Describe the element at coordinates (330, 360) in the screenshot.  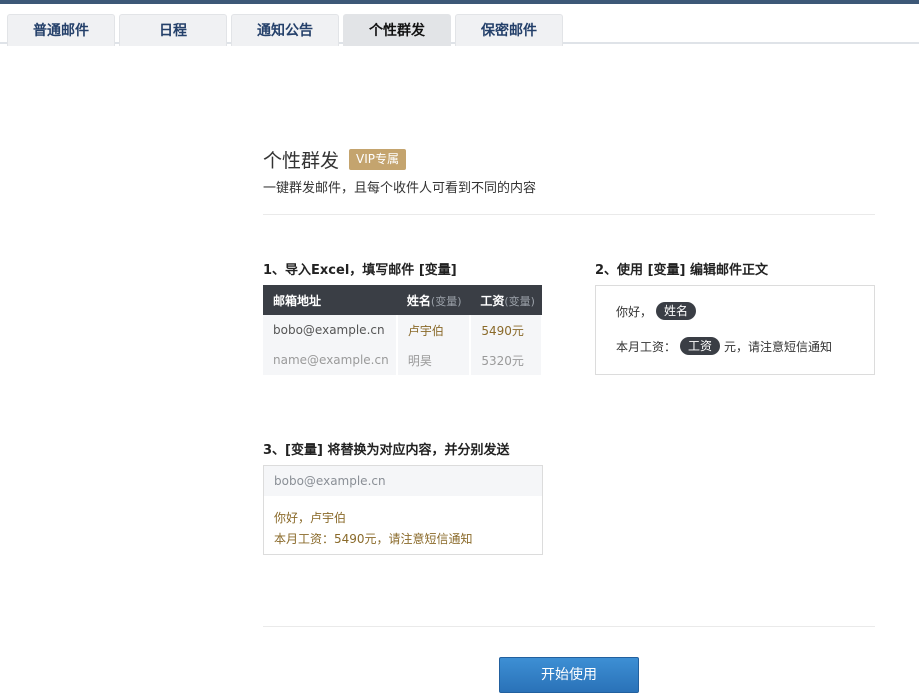
I see `table-cell-email: name@example.cn` at that location.